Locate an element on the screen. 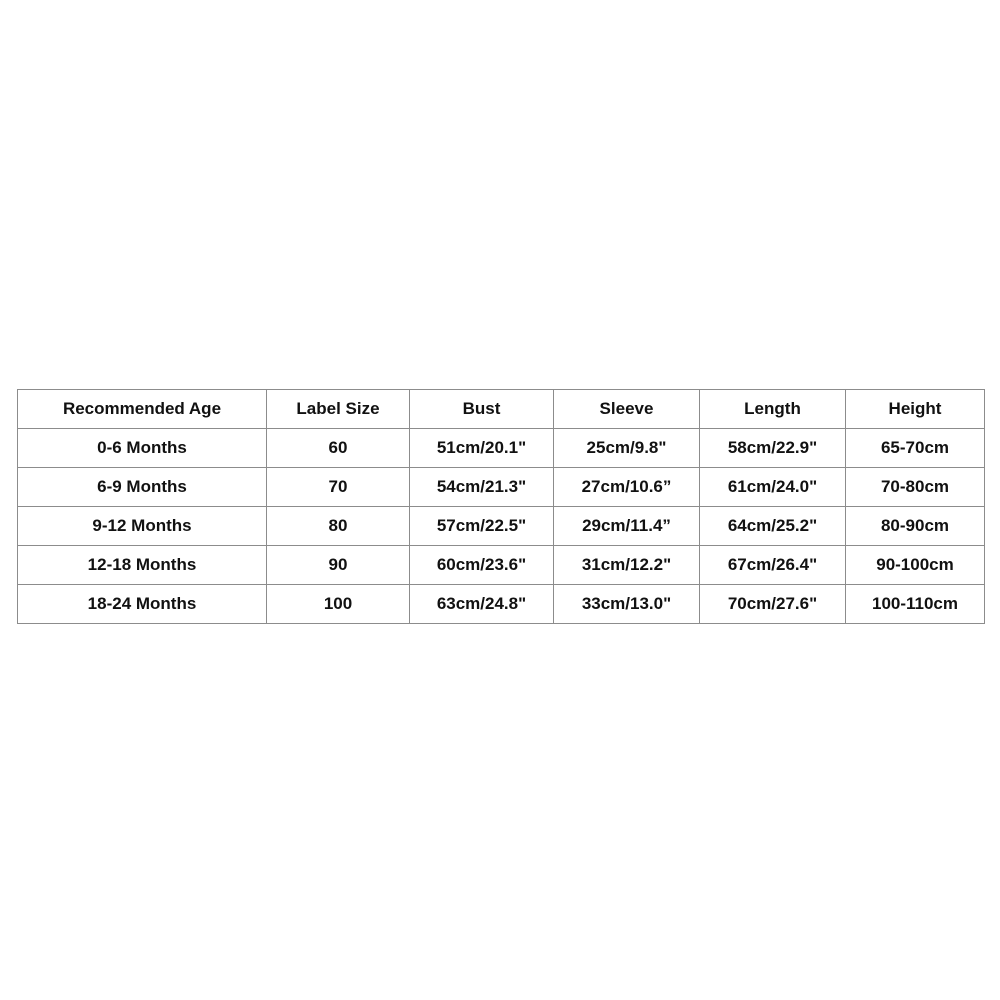 The image size is (1000, 1000). cell-sleeve: 27cm/10.6” is located at coordinates (626, 487).